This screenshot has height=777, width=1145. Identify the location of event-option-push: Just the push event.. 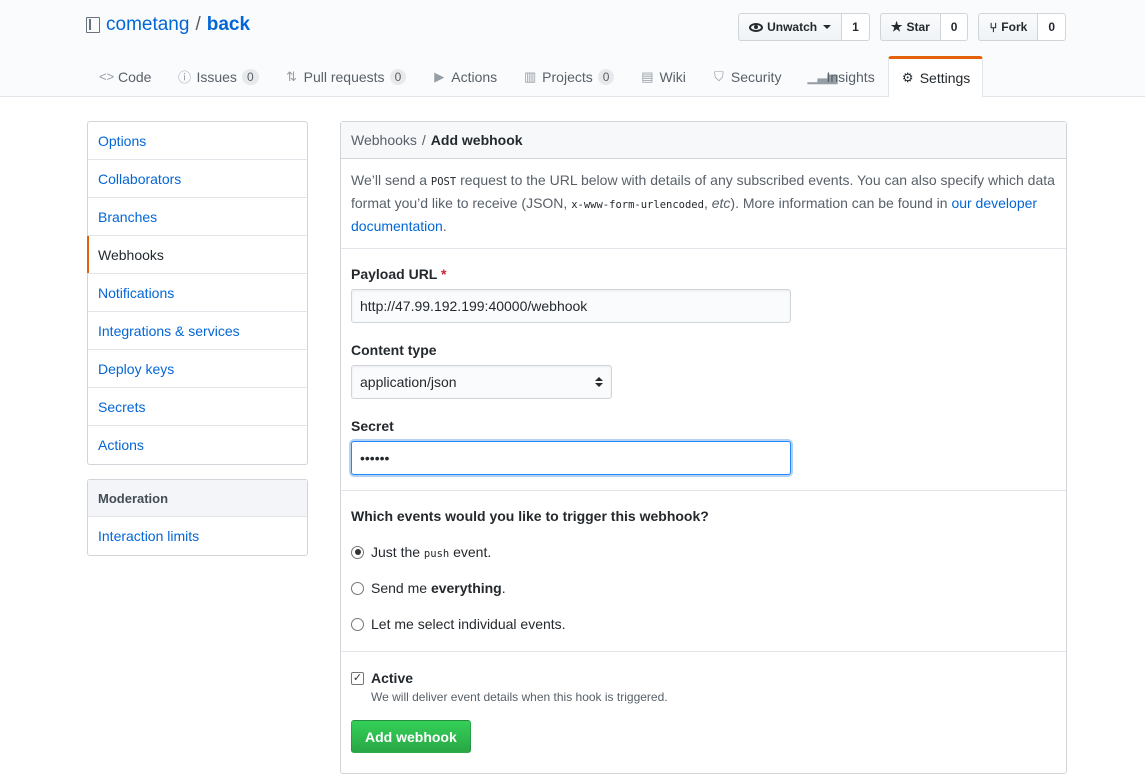
(703, 552).